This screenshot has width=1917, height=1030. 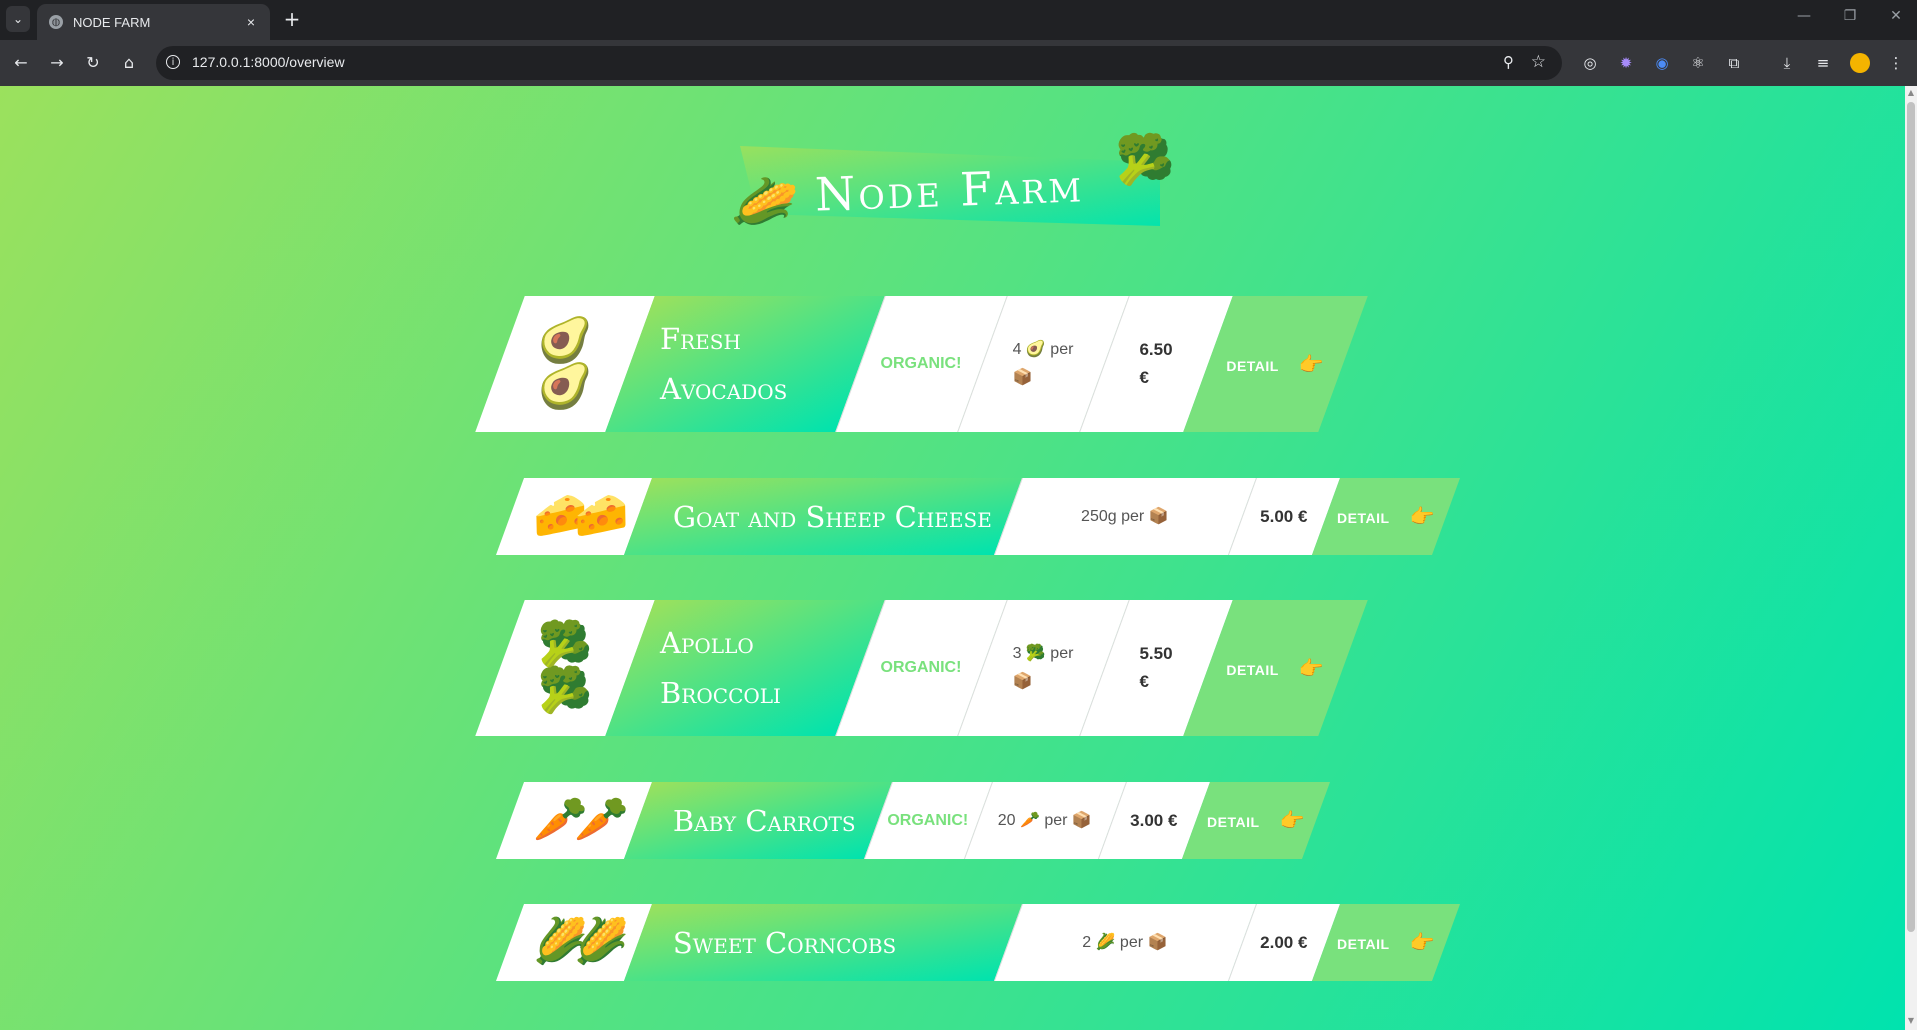 I want to click on segment-content: 4 🥑 per 📦, so click(x=1043, y=364).